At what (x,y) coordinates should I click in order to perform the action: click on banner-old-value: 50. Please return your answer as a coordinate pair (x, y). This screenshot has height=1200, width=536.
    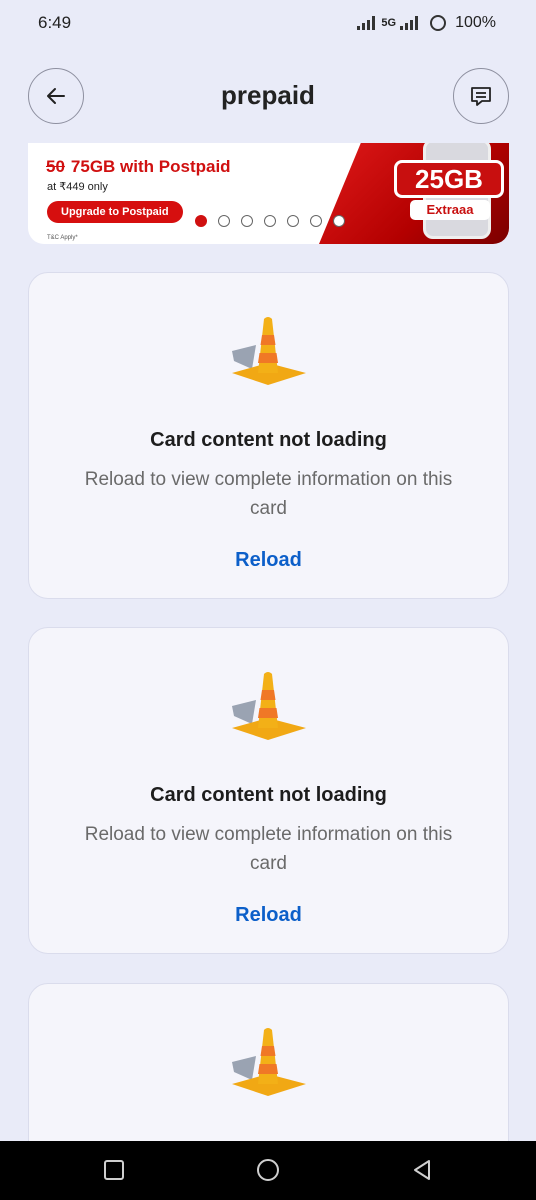
    Looking at the image, I should click on (55, 166).